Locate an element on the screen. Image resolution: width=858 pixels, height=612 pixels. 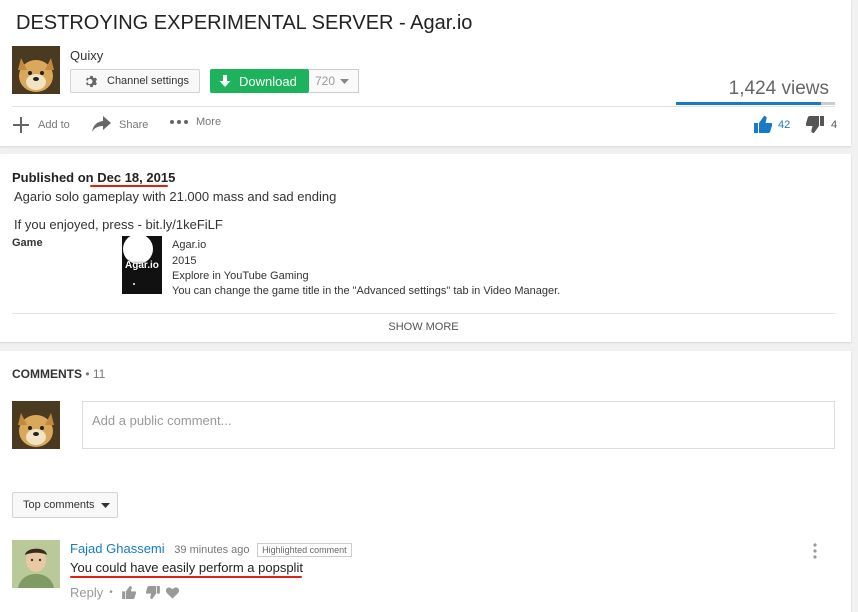
channel-avatar is located at coordinates (36, 70).